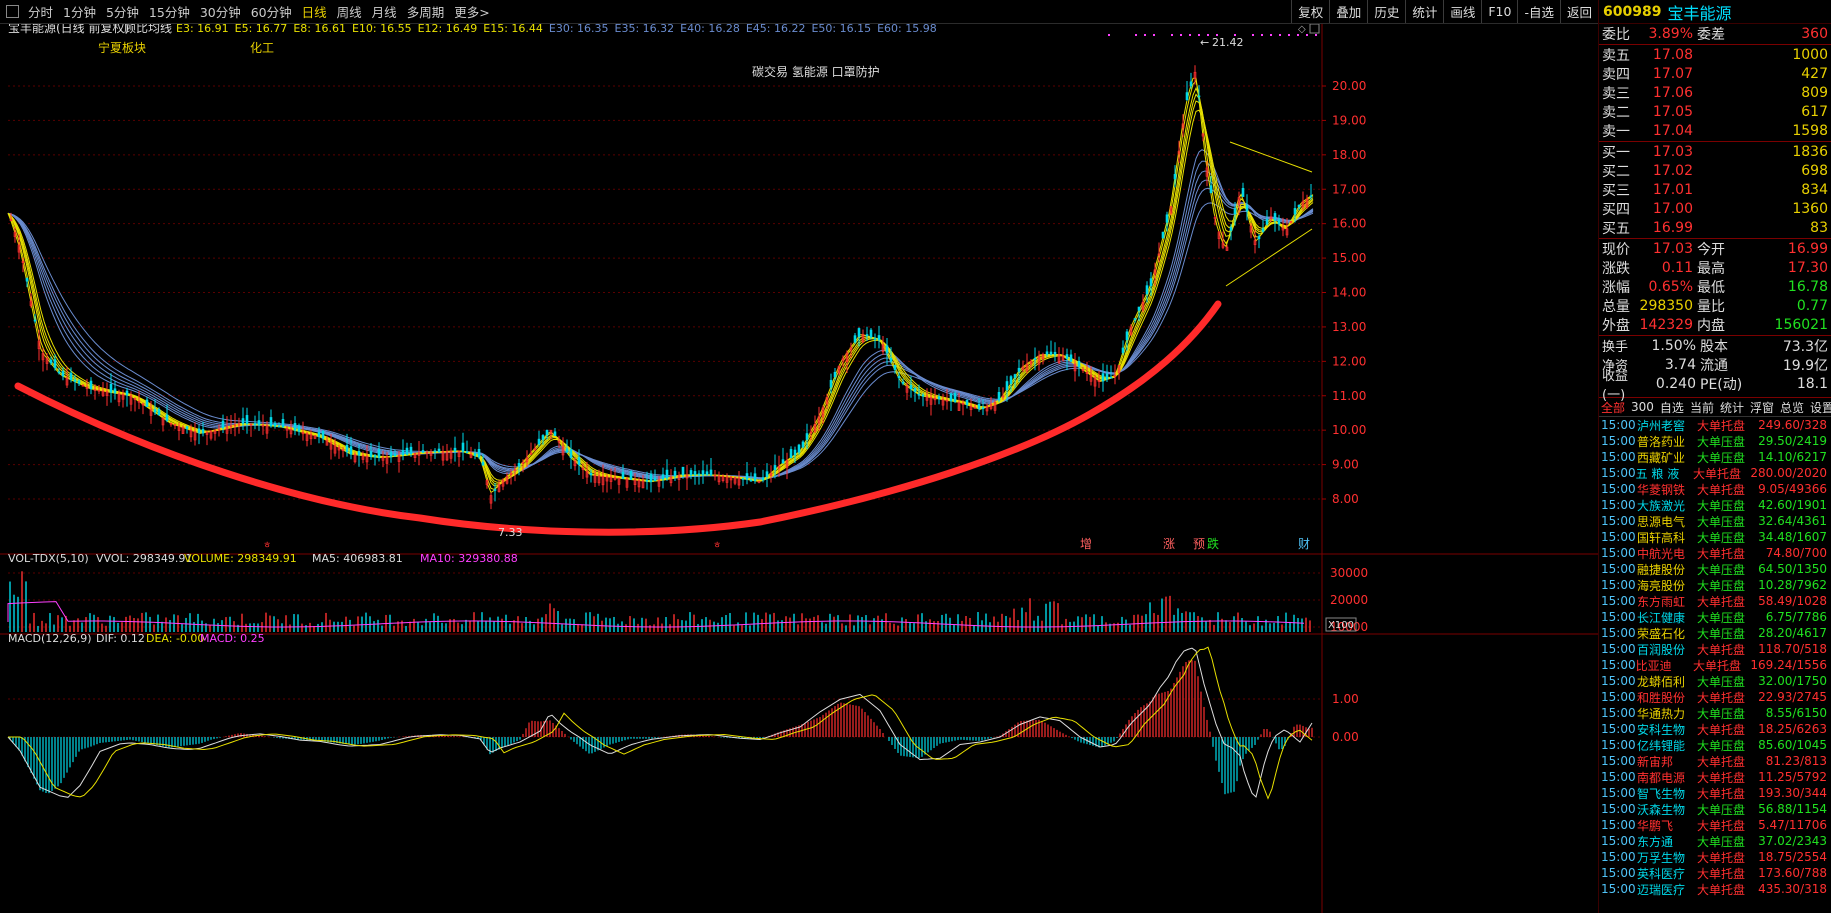 The height and width of the screenshot is (913, 1831). Describe the element at coordinates (1820, 407) in the screenshot. I see `monitor-tab-7: 设置` at that location.